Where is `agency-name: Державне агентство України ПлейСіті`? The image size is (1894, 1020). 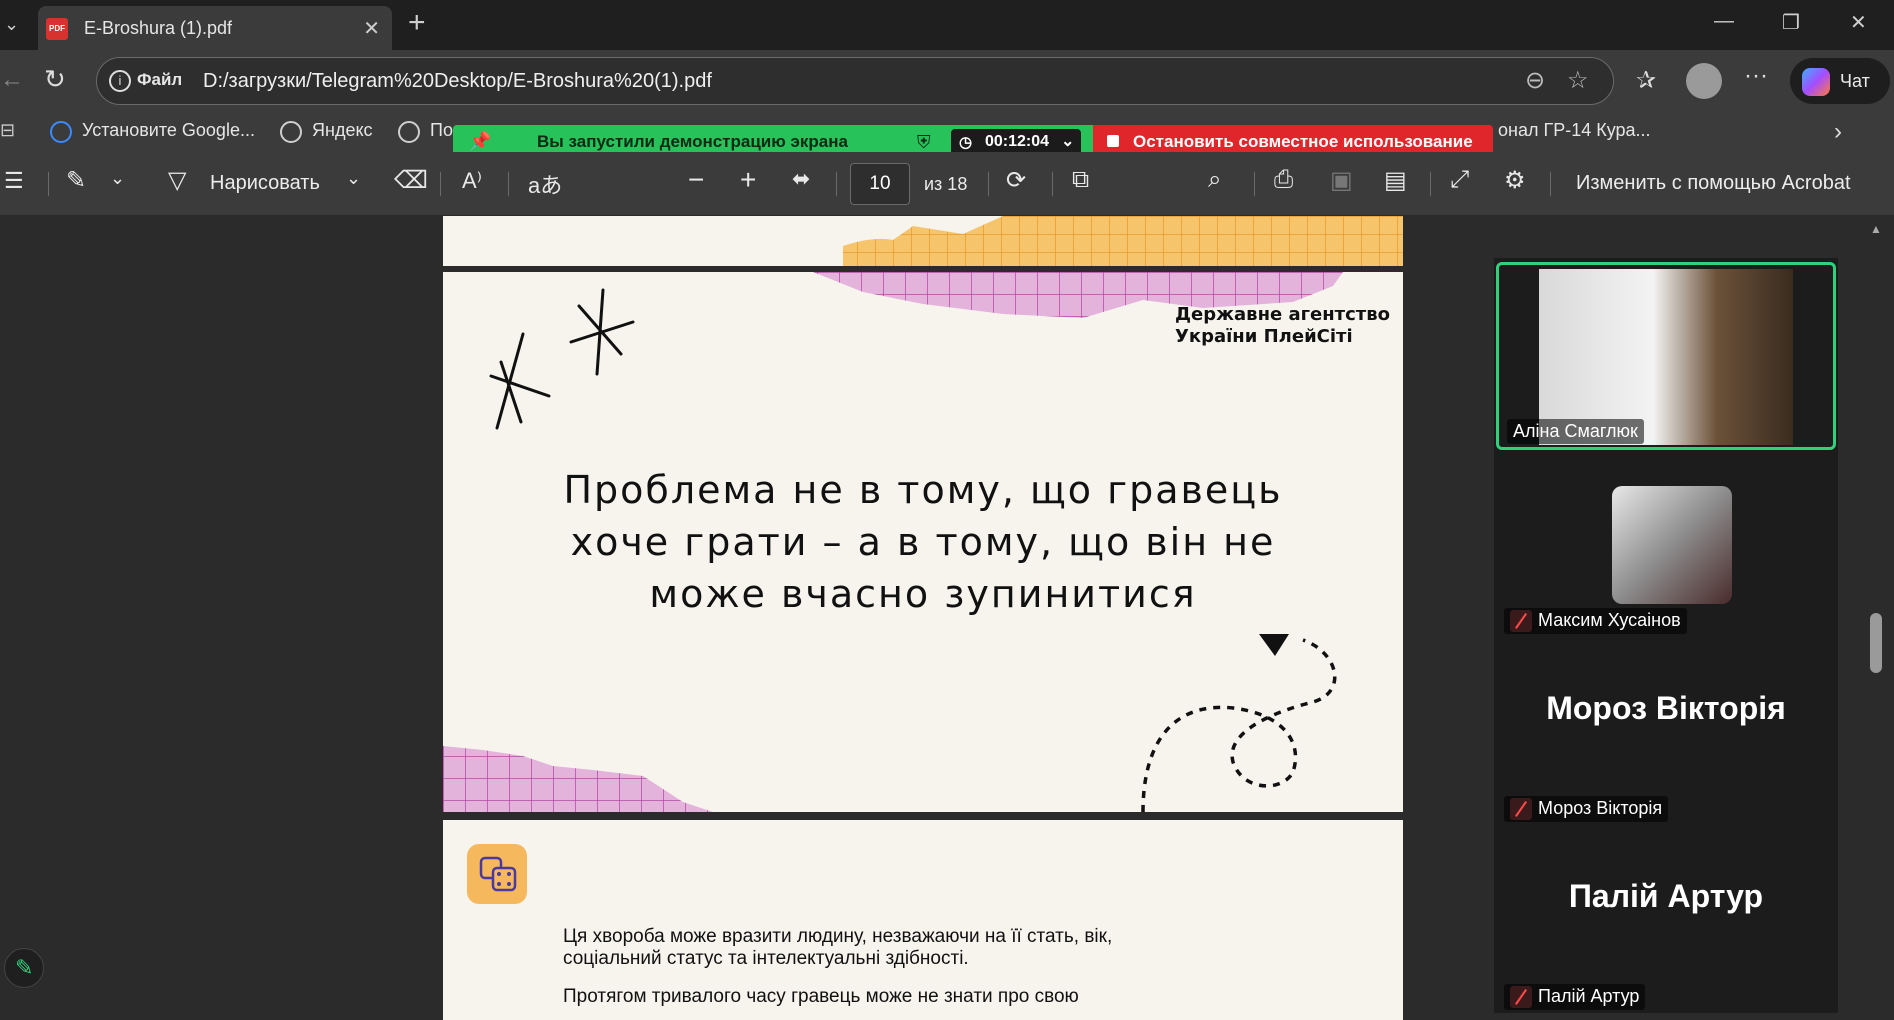
agency-name: Державне агентство України ПлейСіті is located at coordinates (1282, 325).